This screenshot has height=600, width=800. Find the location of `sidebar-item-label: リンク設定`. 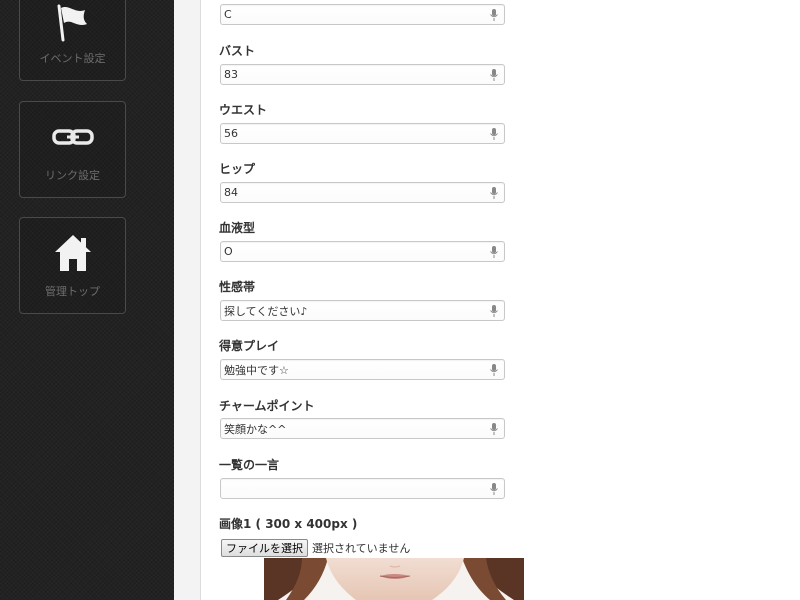

sidebar-item-label: リンク設定 is located at coordinates (72, 175).